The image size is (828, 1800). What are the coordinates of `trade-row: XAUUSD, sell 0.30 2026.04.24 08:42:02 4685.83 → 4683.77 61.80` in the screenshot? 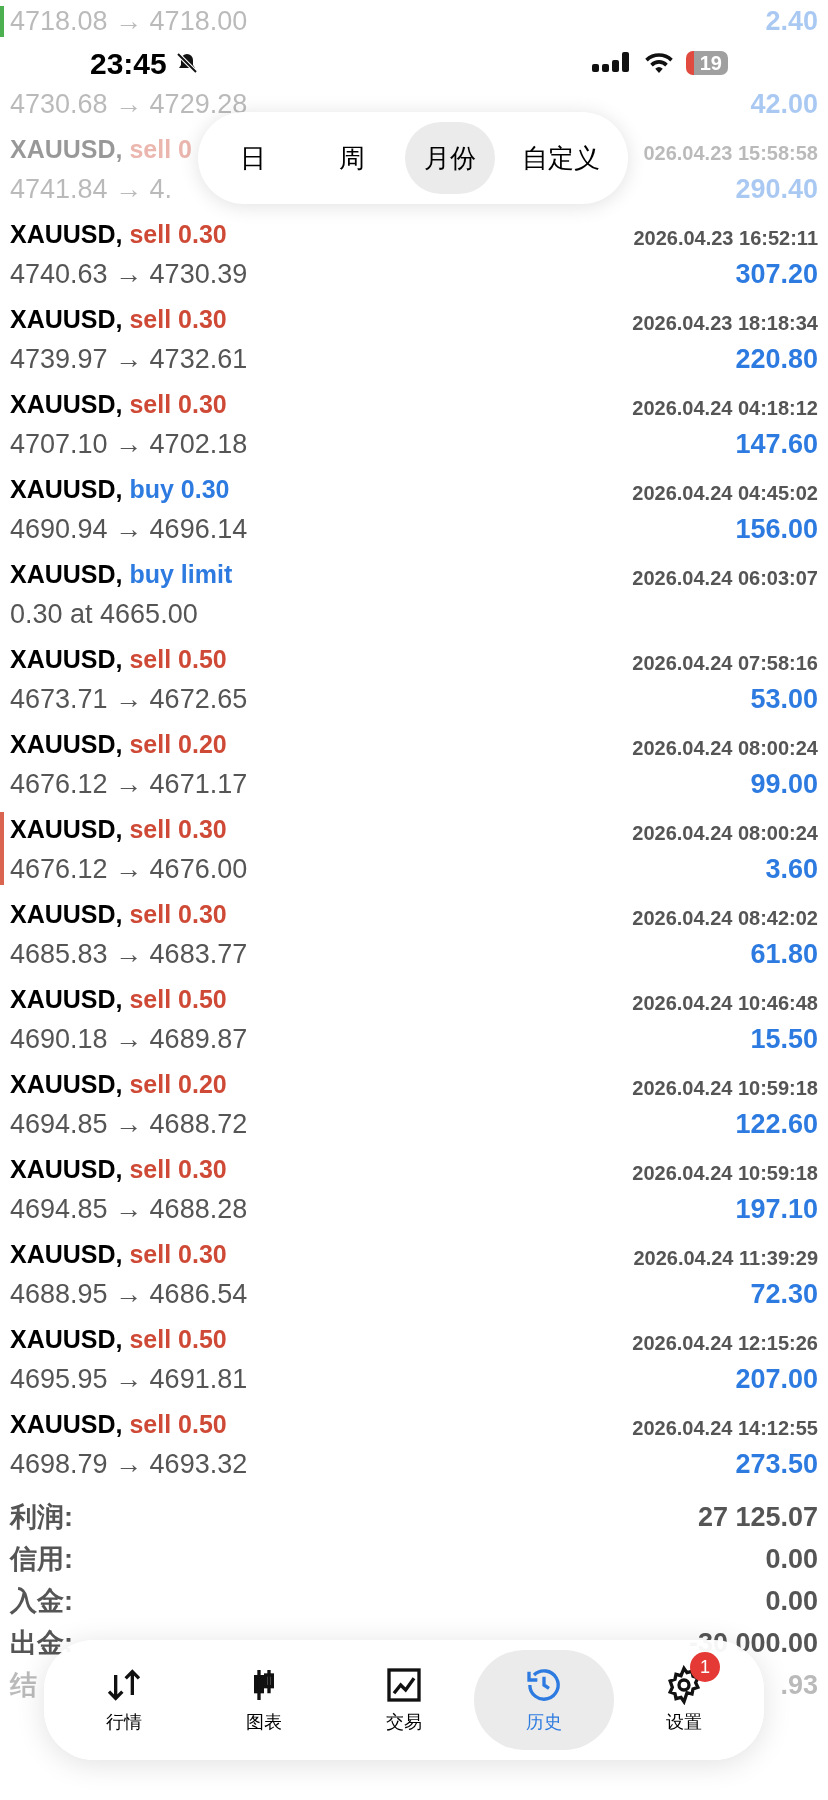 It's located at (414, 933).